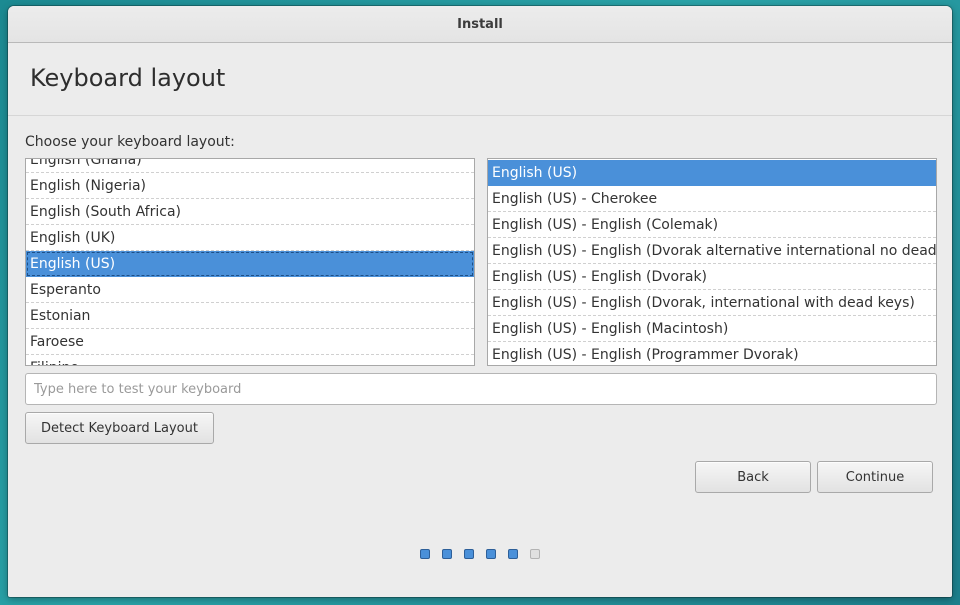 The height and width of the screenshot is (605, 960). What do you see at coordinates (480, 554) in the screenshot?
I see `progress-indicator` at bounding box center [480, 554].